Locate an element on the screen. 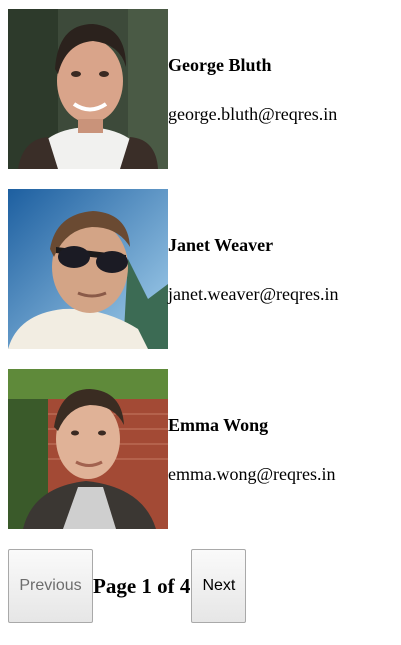  page-indicator: Page 1 of 4 is located at coordinates (142, 585).